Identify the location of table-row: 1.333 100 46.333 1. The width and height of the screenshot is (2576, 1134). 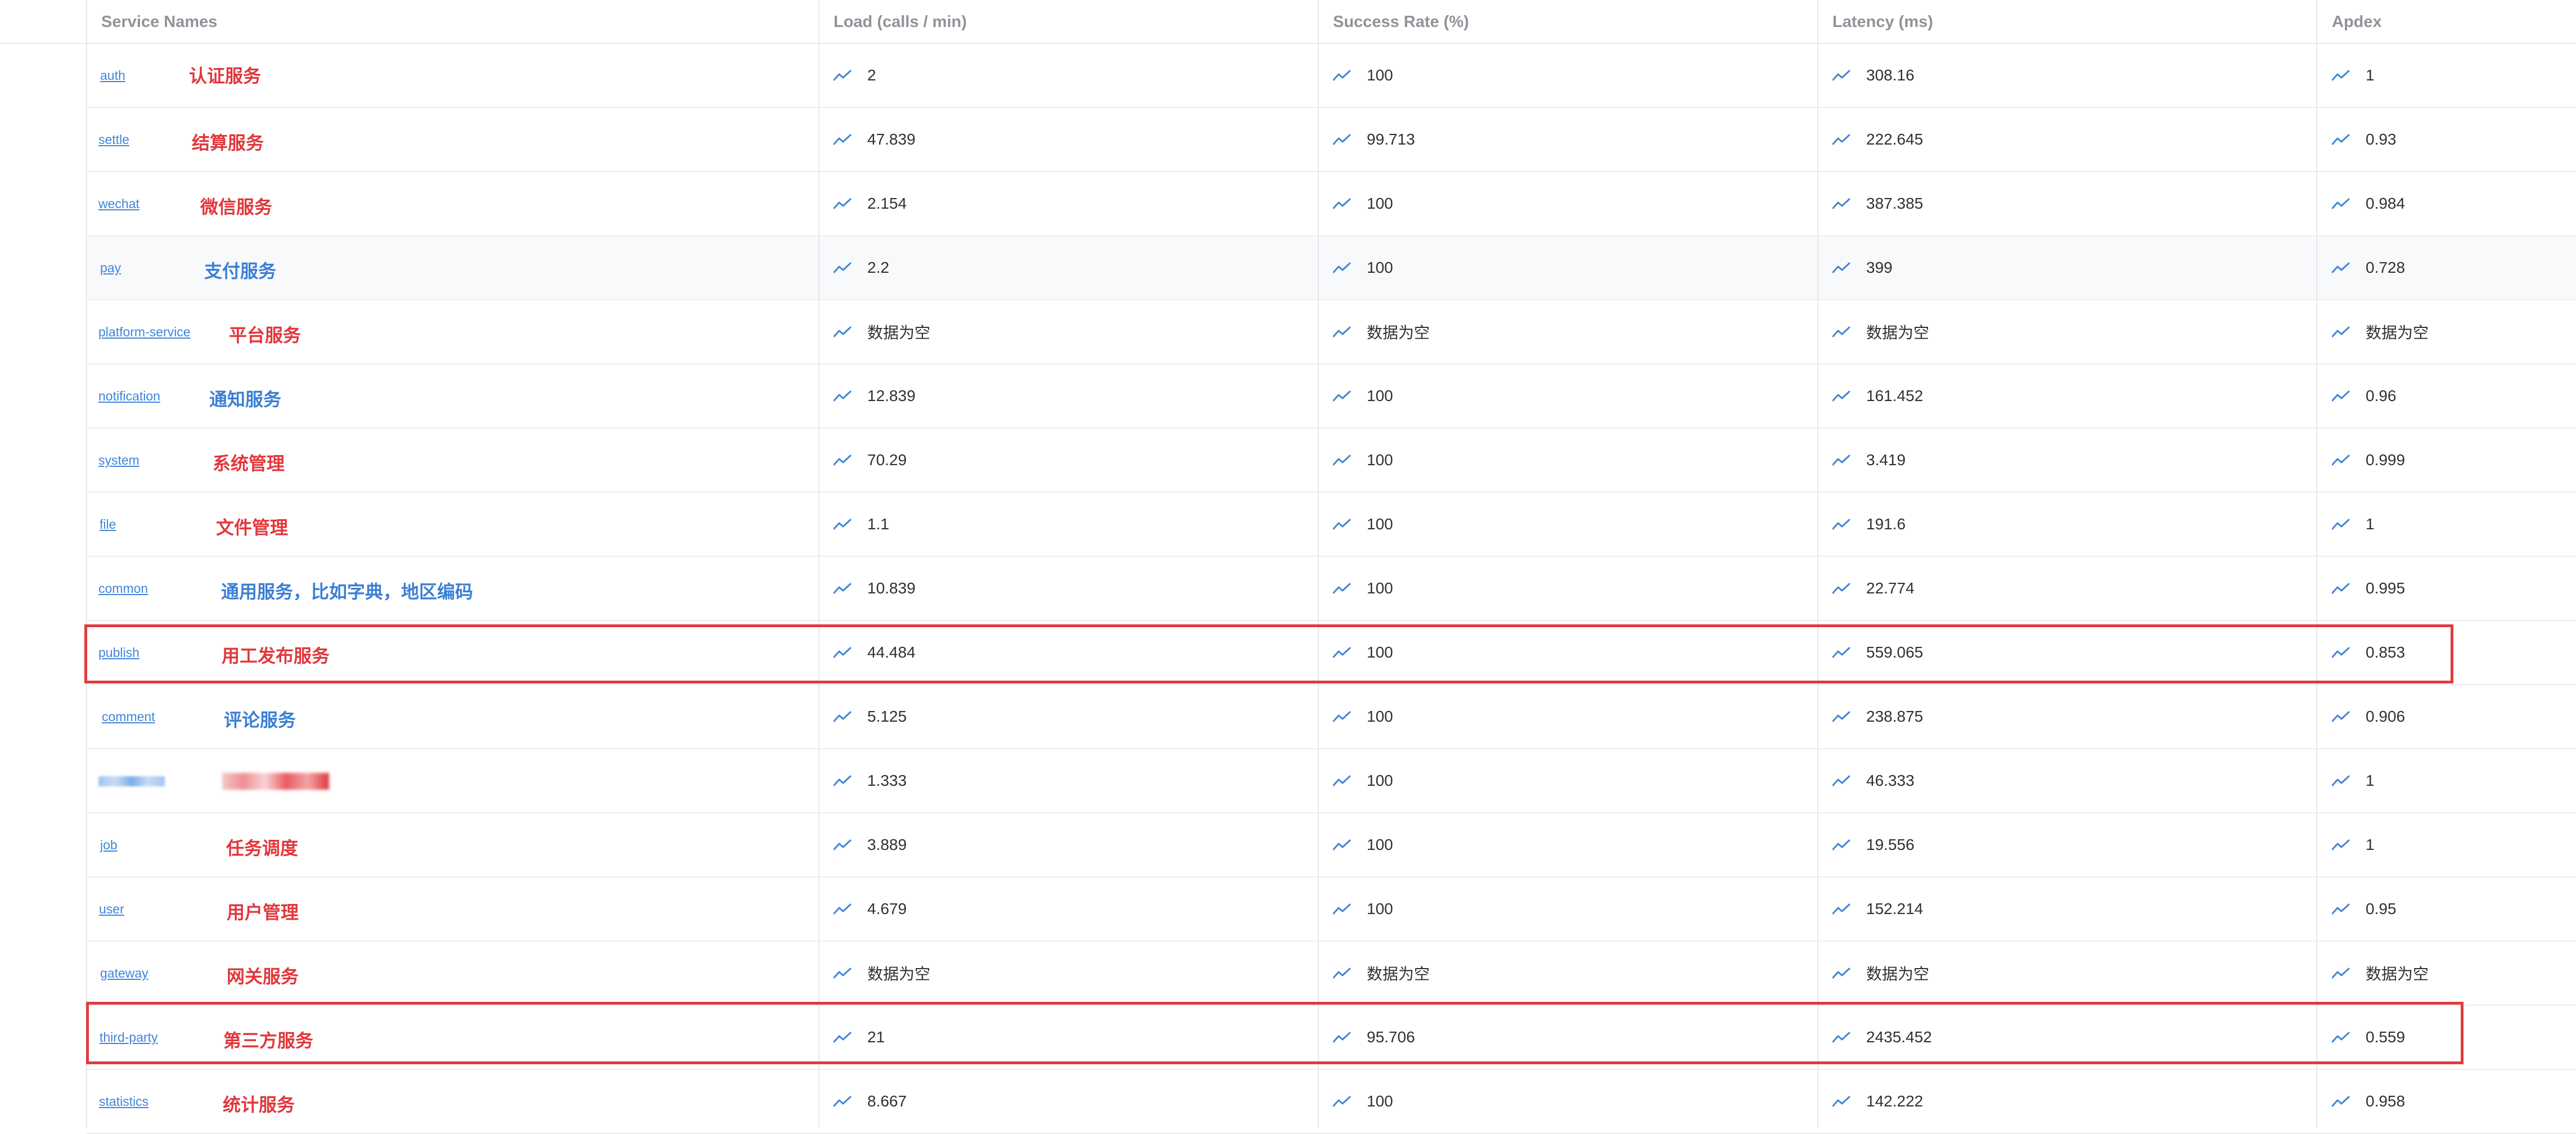
(1331, 781).